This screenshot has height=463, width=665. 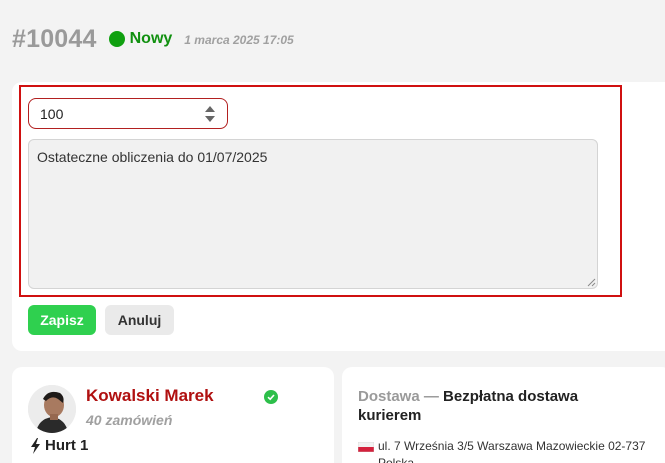 I want to click on amount-stepper, so click(x=128, y=113).